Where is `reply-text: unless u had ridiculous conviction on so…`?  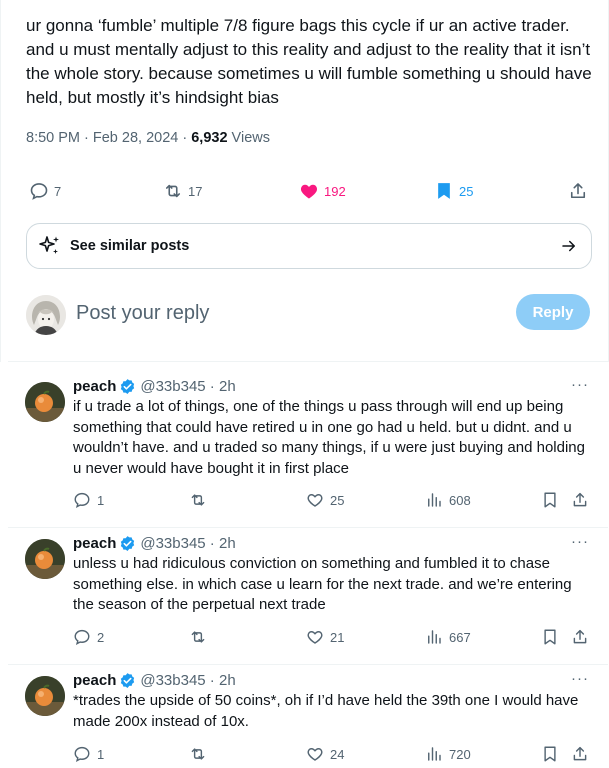
reply-text: unless u had ridiculous conviction on so… is located at coordinates (322, 584).